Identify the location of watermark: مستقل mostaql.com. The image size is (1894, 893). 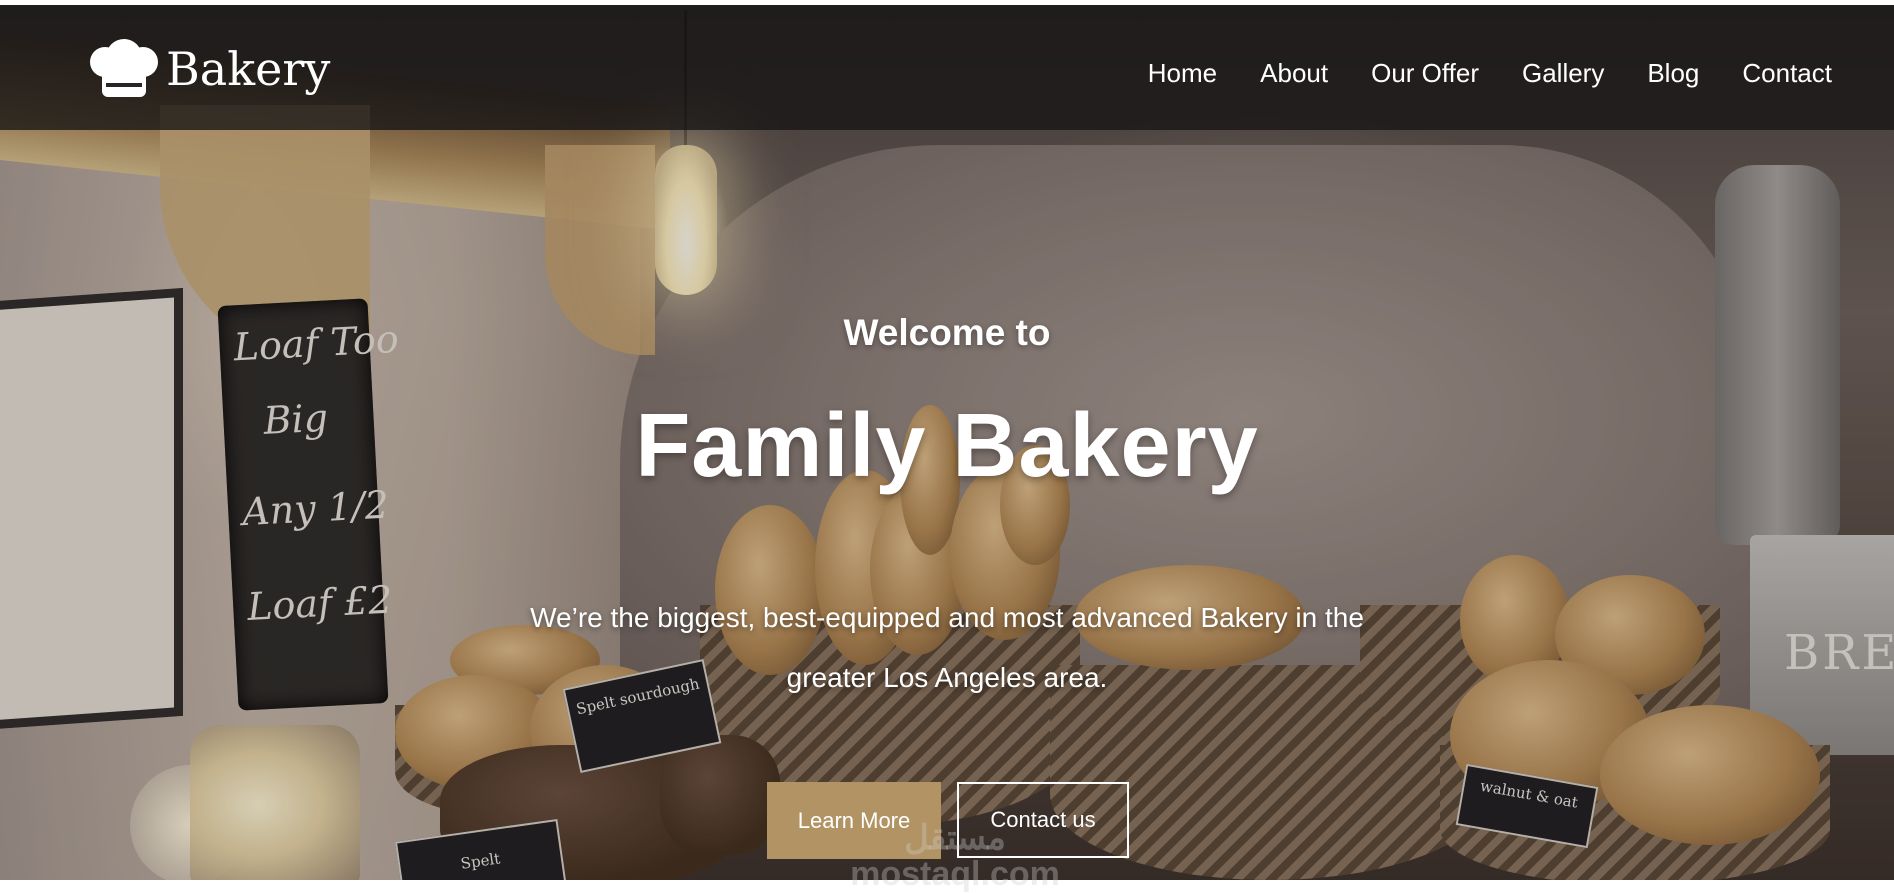
(955, 856).